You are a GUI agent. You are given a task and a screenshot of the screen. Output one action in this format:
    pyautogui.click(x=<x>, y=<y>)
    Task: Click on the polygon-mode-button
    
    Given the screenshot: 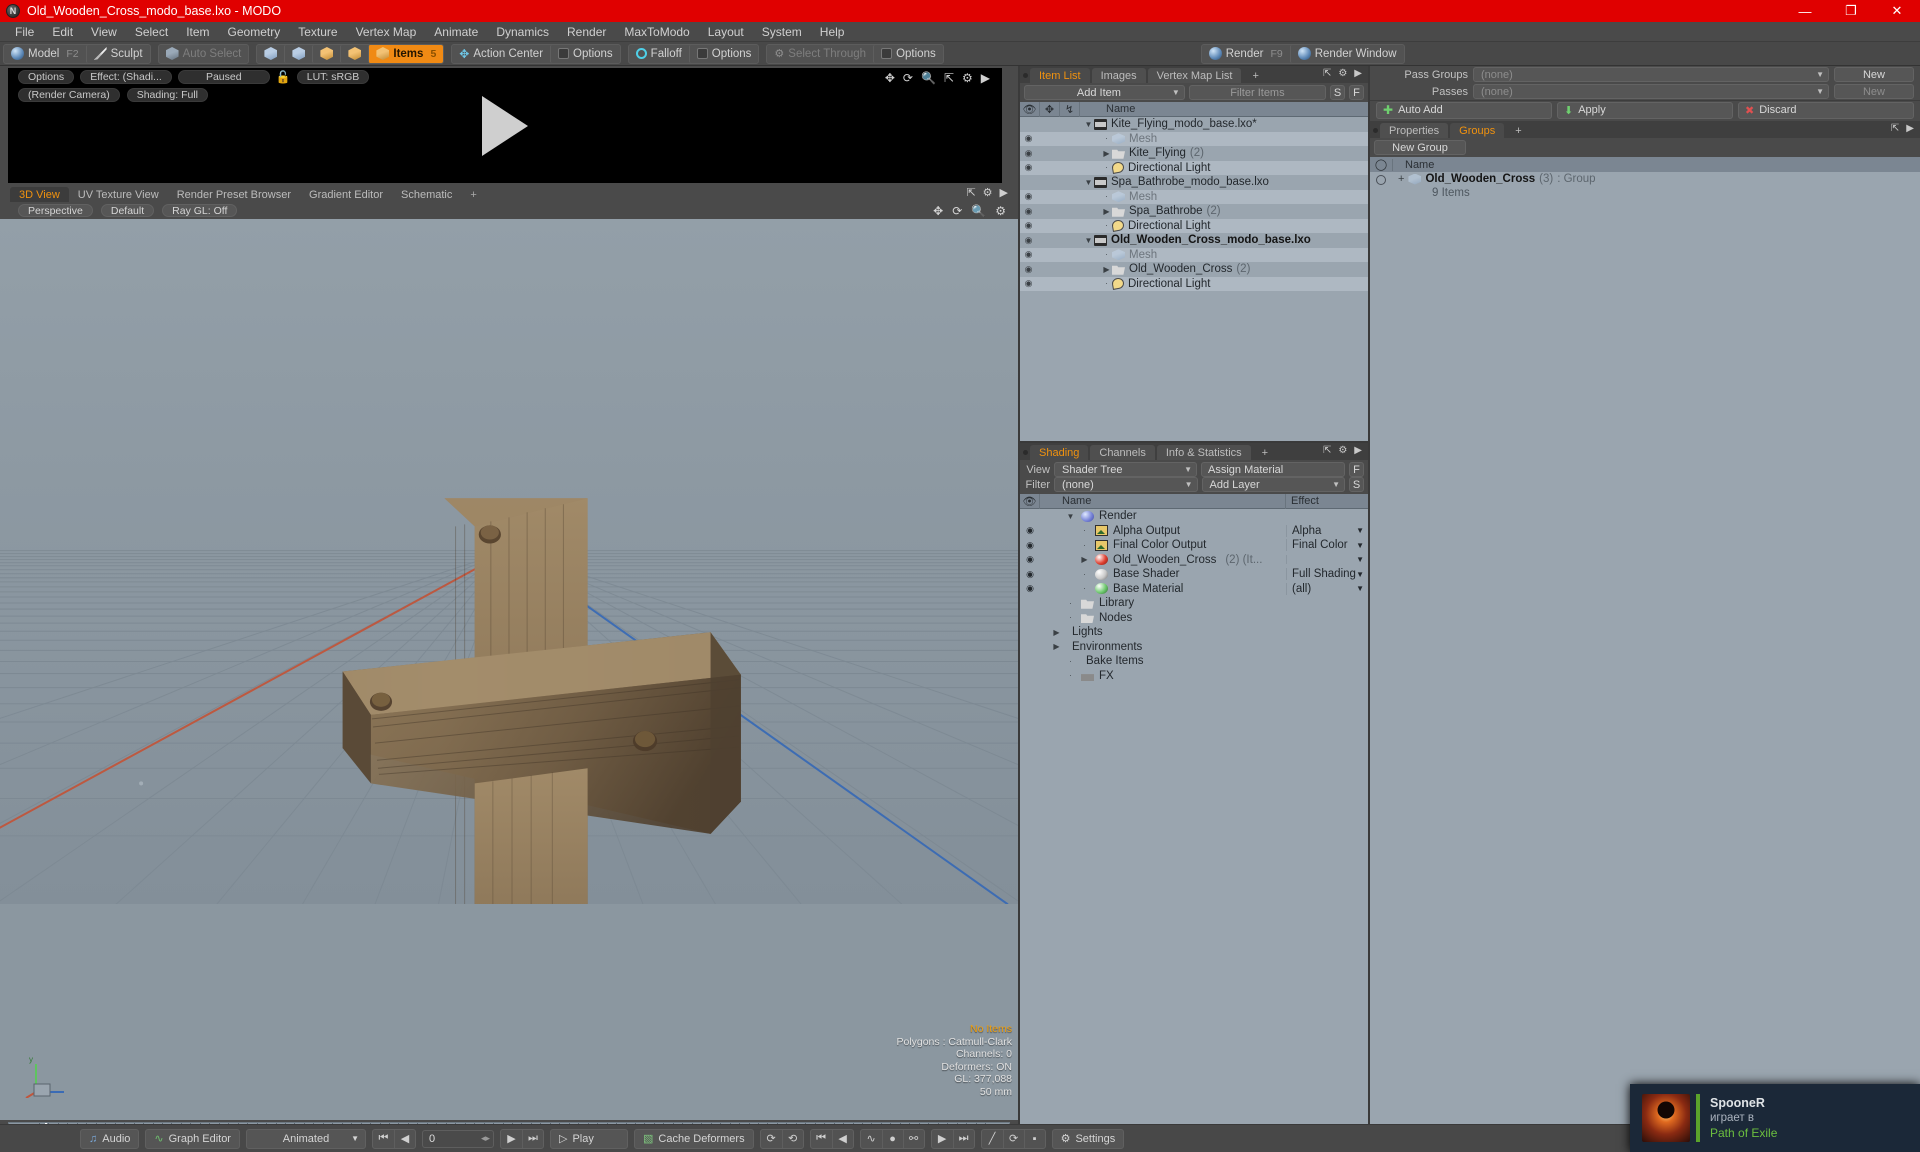 What is the action you would take?
    pyautogui.click(x=326, y=53)
    